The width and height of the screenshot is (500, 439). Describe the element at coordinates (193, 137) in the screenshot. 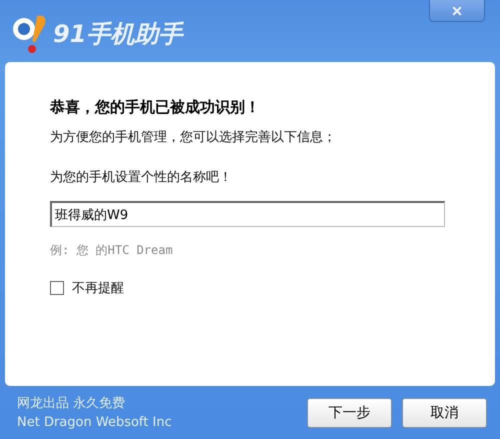

I see `intro-text: 为方便您的手机管理，您可以选择完善以下信息；` at that location.